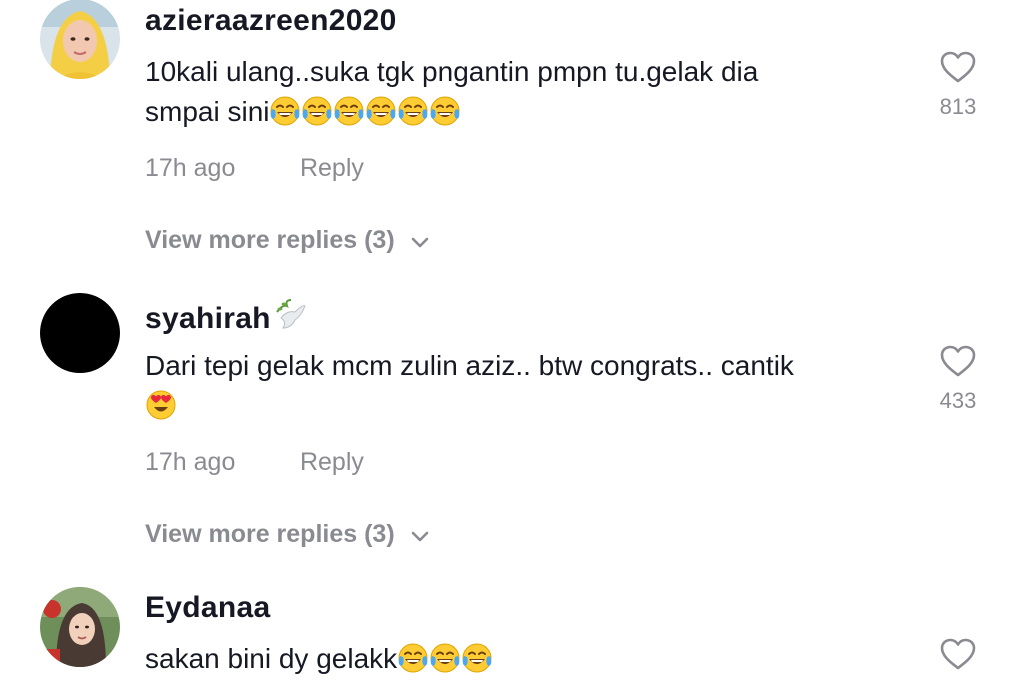 This screenshot has width=1028, height=688. Describe the element at coordinates (208, 608) in the screenshot. I see `username: Eydanaa` at that location.